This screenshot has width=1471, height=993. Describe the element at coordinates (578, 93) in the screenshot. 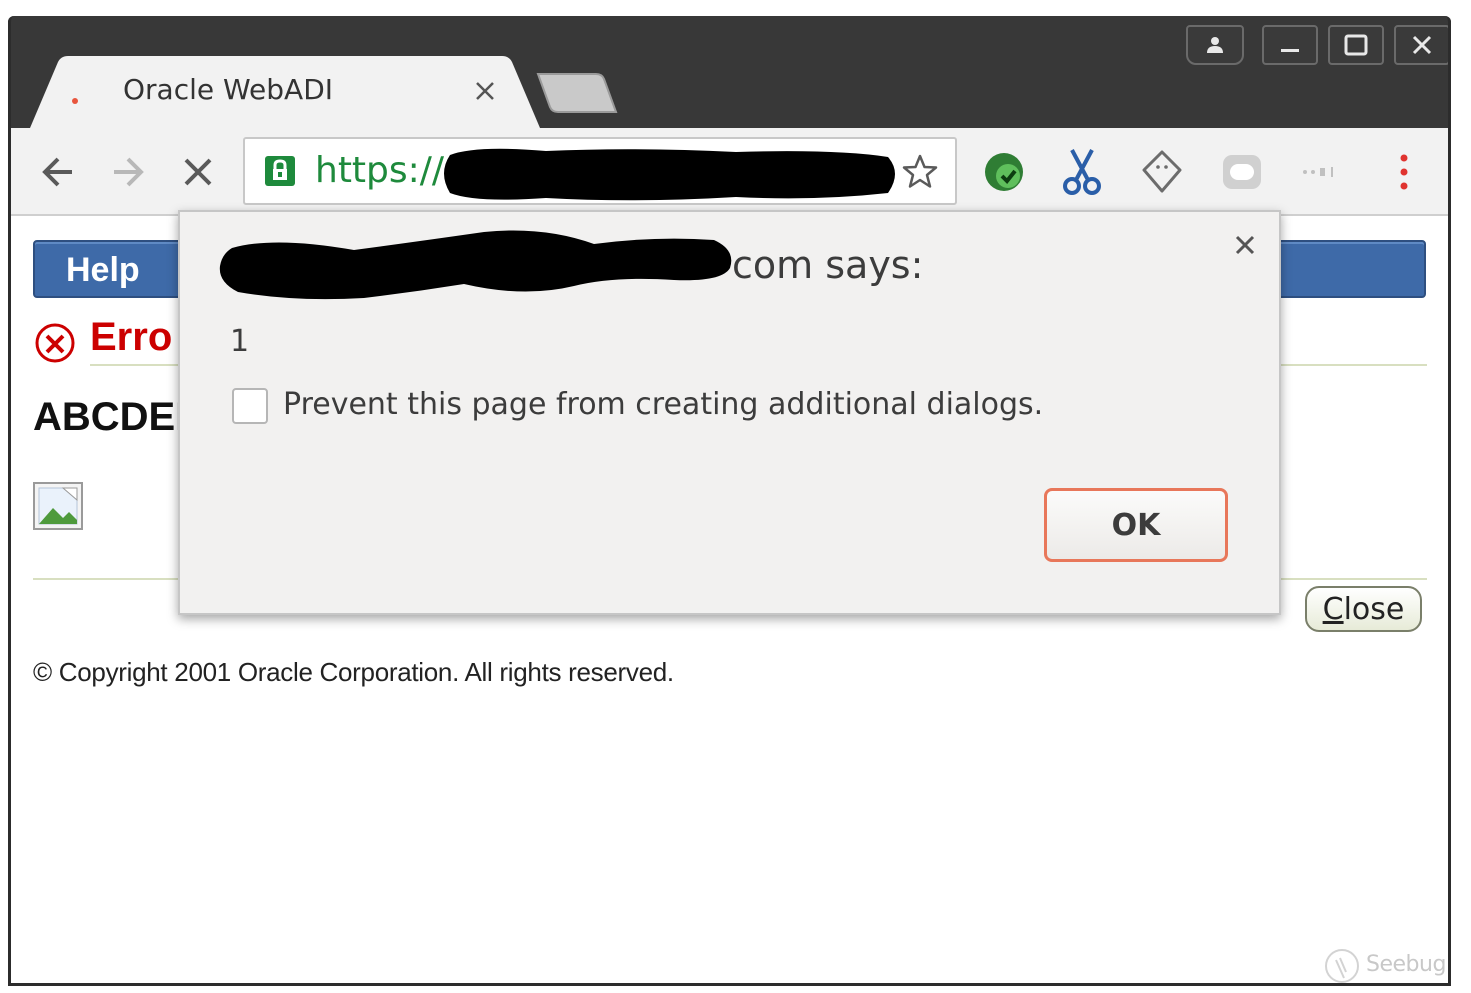

I see `new-tab-button` at that location.